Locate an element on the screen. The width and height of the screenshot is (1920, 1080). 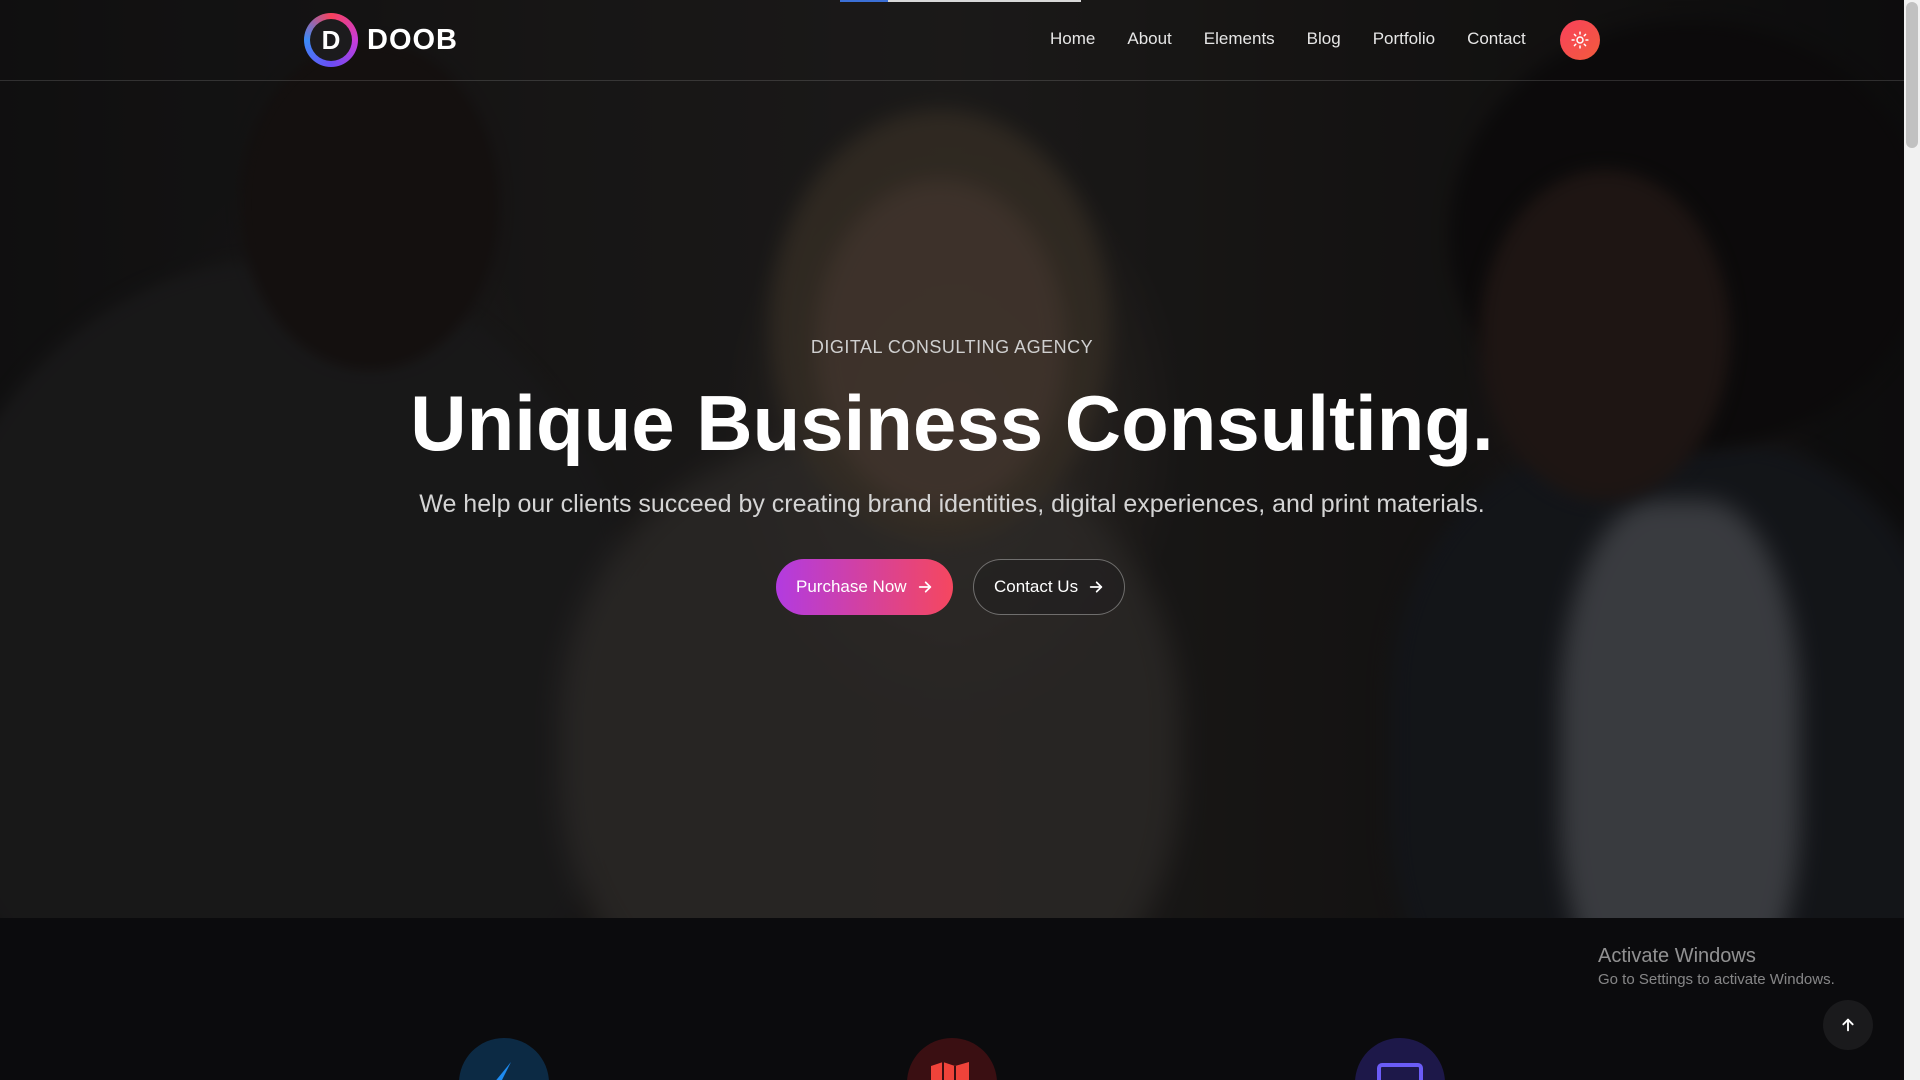
sun-icon is located at coordinates (1580, 40).